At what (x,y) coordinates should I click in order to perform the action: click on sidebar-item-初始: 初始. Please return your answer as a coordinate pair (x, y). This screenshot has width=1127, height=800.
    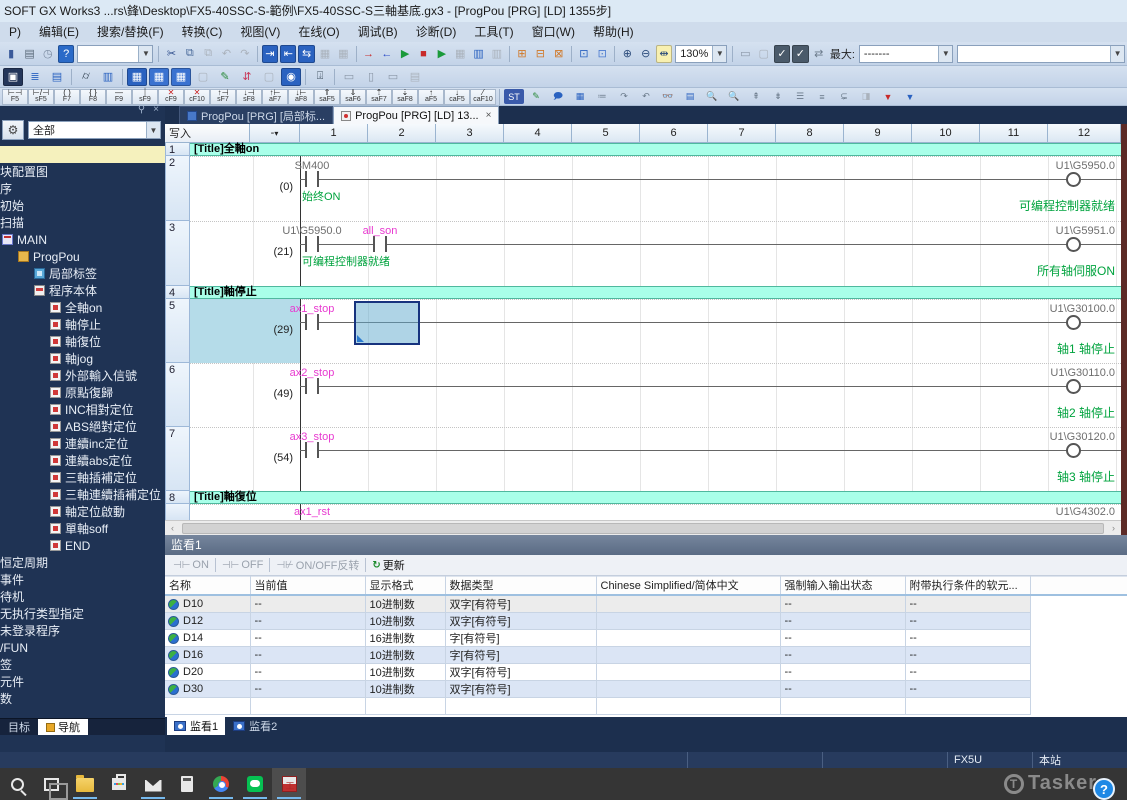
    Looking at the image, I should click on (82, 205).